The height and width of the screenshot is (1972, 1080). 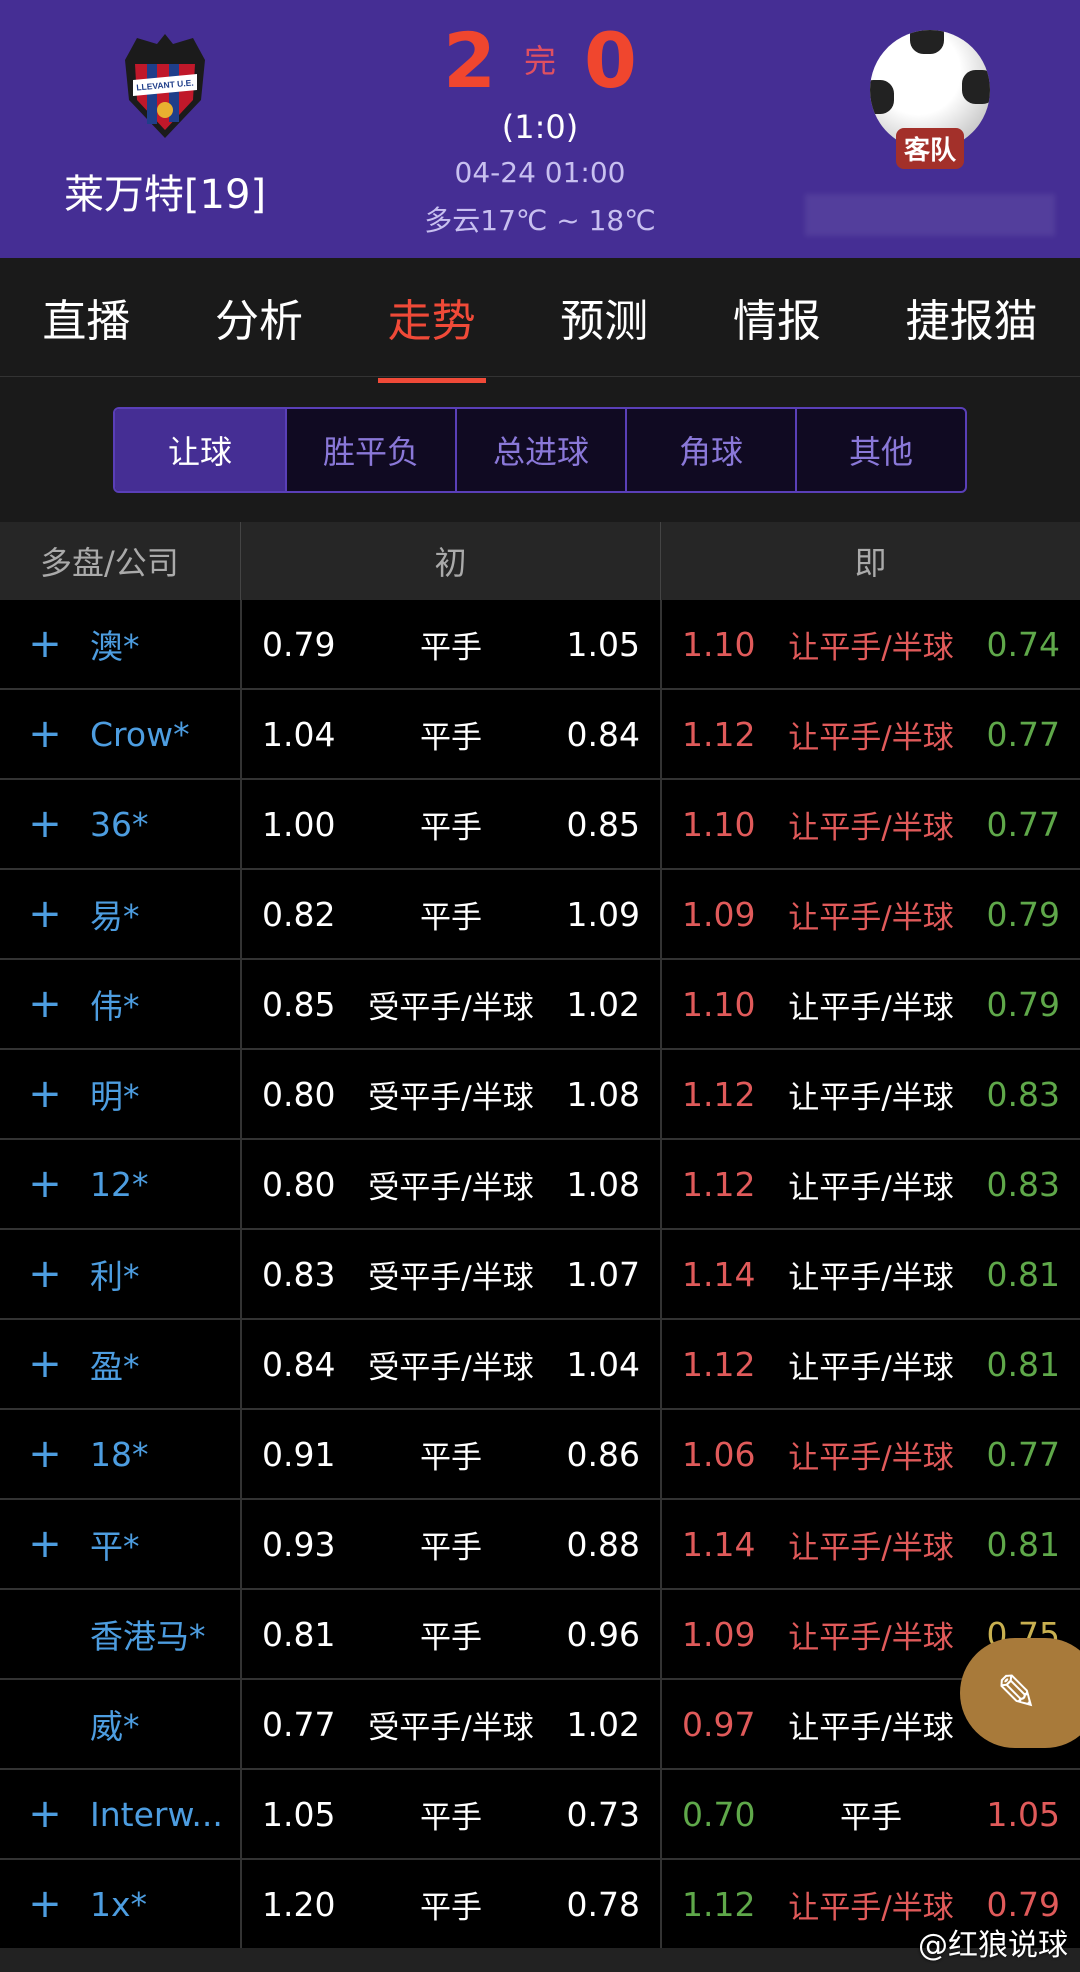 What do you see at coordinates (540, 1545) in the screenshot?
I see `table-row: + 平* 0.93 平手 0.88 1.14 让平手/半球 0.81` at bounding box center [540, 1545].